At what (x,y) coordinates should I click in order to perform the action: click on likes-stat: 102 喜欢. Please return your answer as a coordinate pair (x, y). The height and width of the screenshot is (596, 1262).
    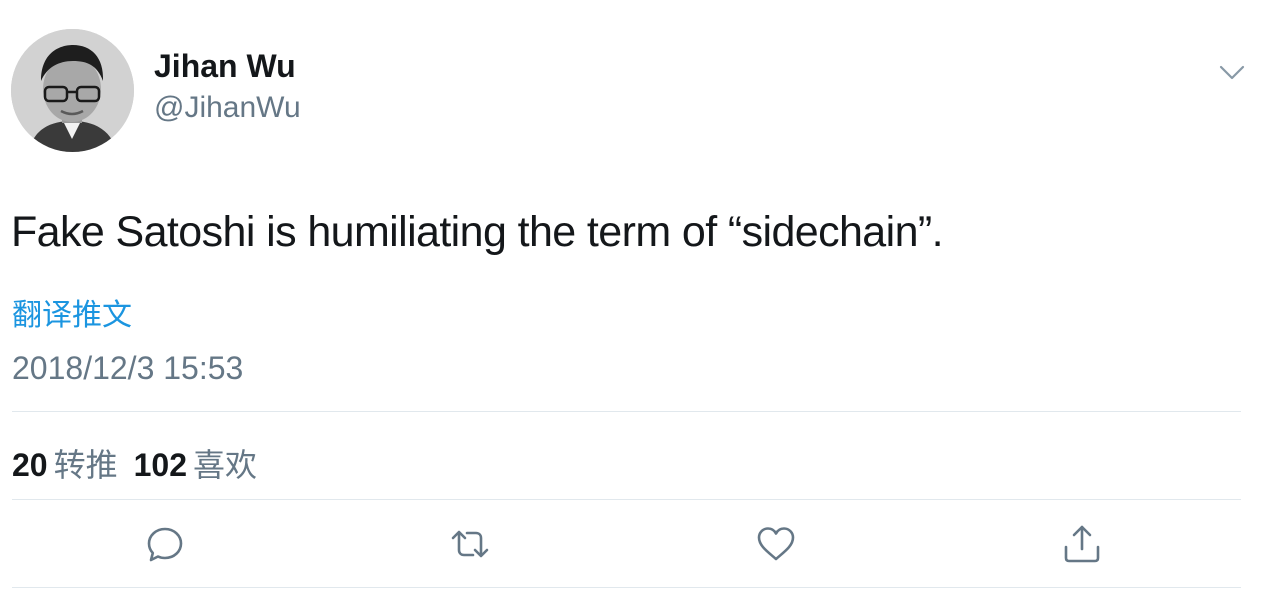
    Looking at the image, I should click on (195, 463).